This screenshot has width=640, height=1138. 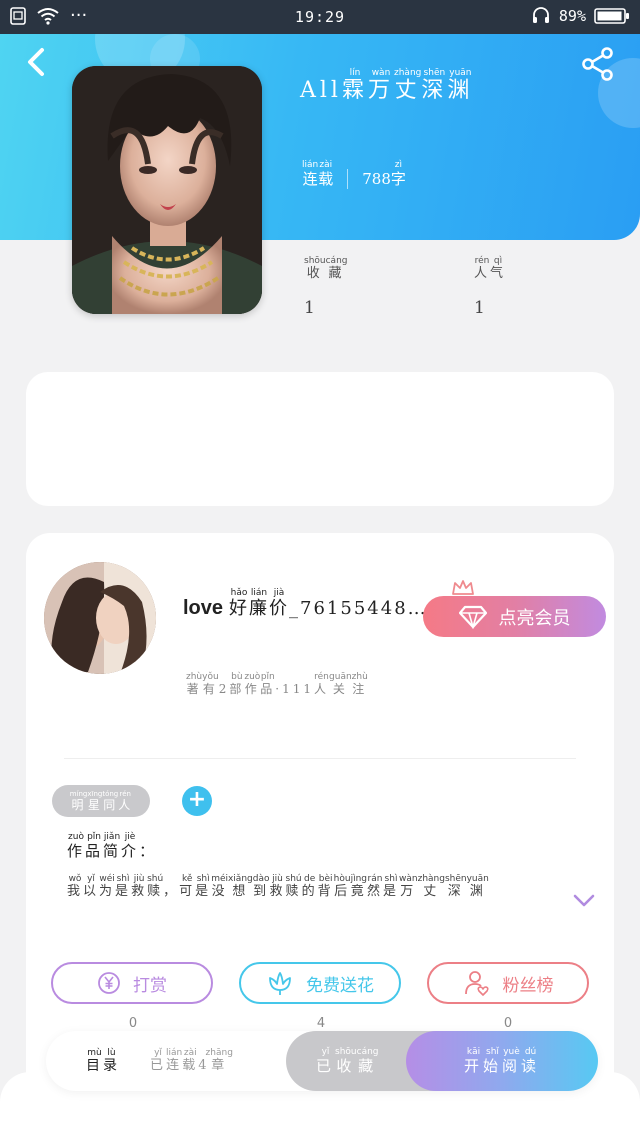 I want to click on free-flower-button: 免费送花, so click(x=320, y=983).